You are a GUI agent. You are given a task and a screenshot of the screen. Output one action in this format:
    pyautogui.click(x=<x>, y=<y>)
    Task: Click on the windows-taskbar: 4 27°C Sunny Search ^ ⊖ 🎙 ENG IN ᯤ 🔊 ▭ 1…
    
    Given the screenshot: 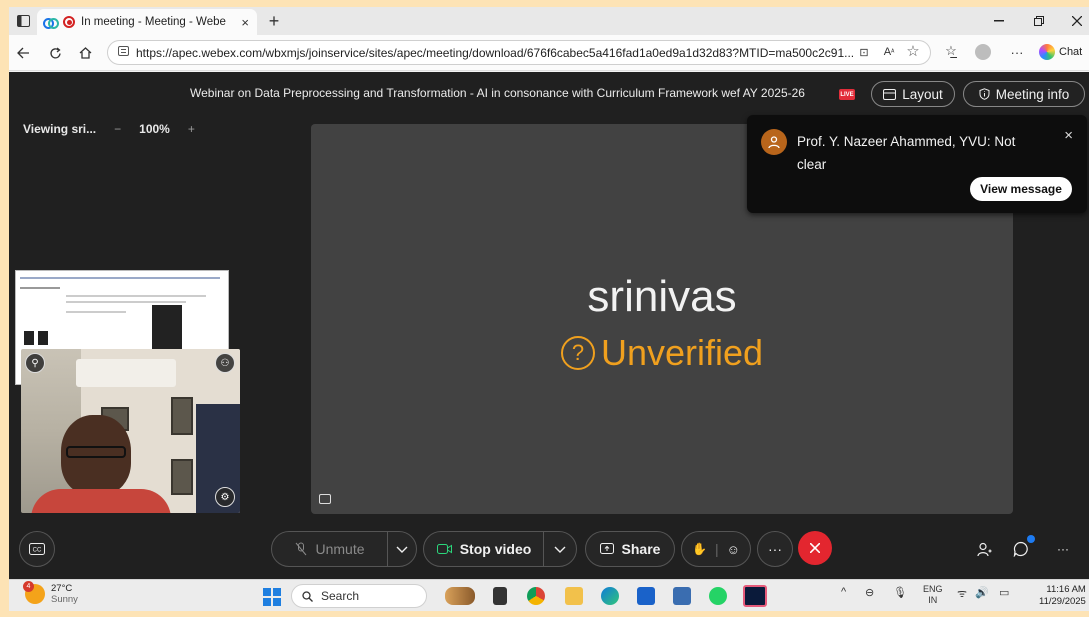 What is the action you would take?
    pyautogui.click(x=549, y=595)
    